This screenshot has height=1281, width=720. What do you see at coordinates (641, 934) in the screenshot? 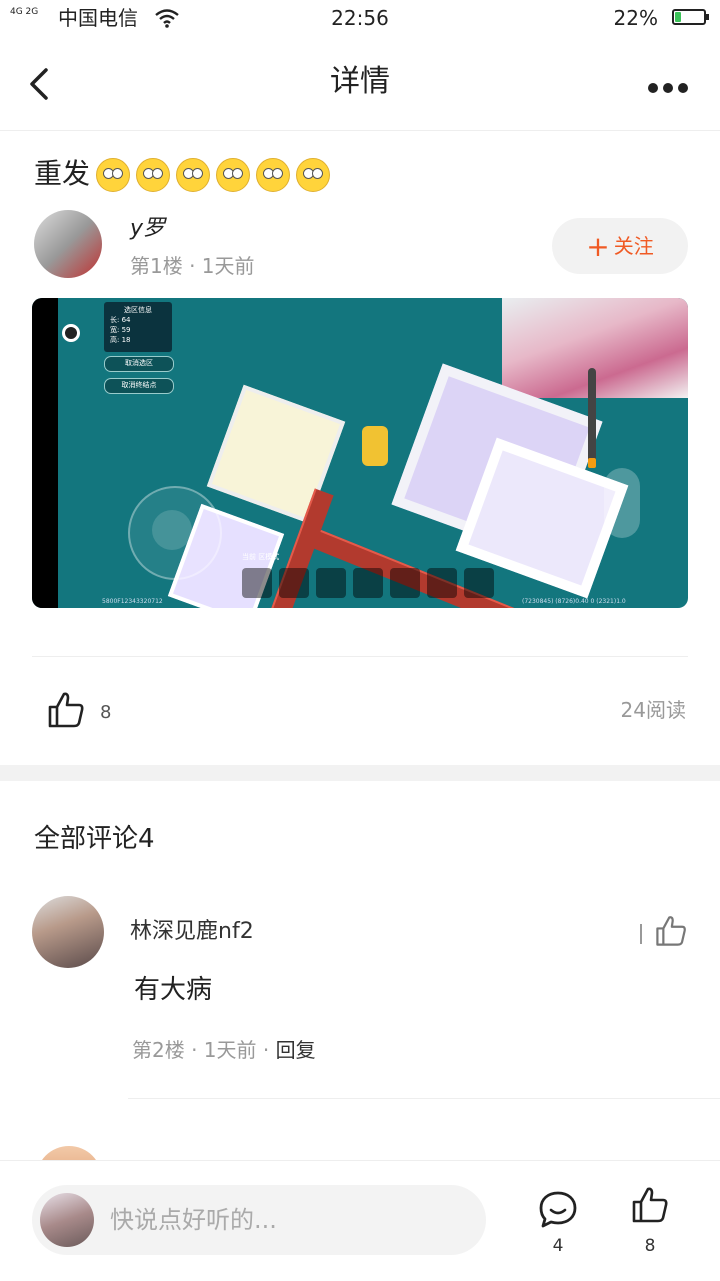
I see `separator-bar` at bounding box center [641, 934].